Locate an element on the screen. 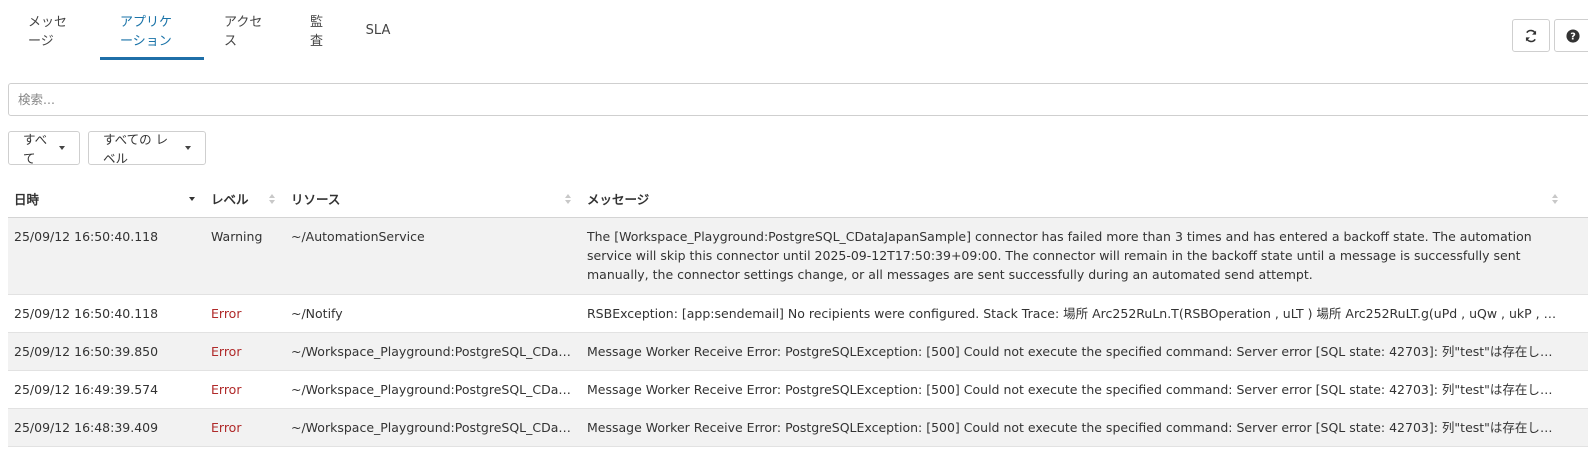  search-input is located at coordinates (798, 99).